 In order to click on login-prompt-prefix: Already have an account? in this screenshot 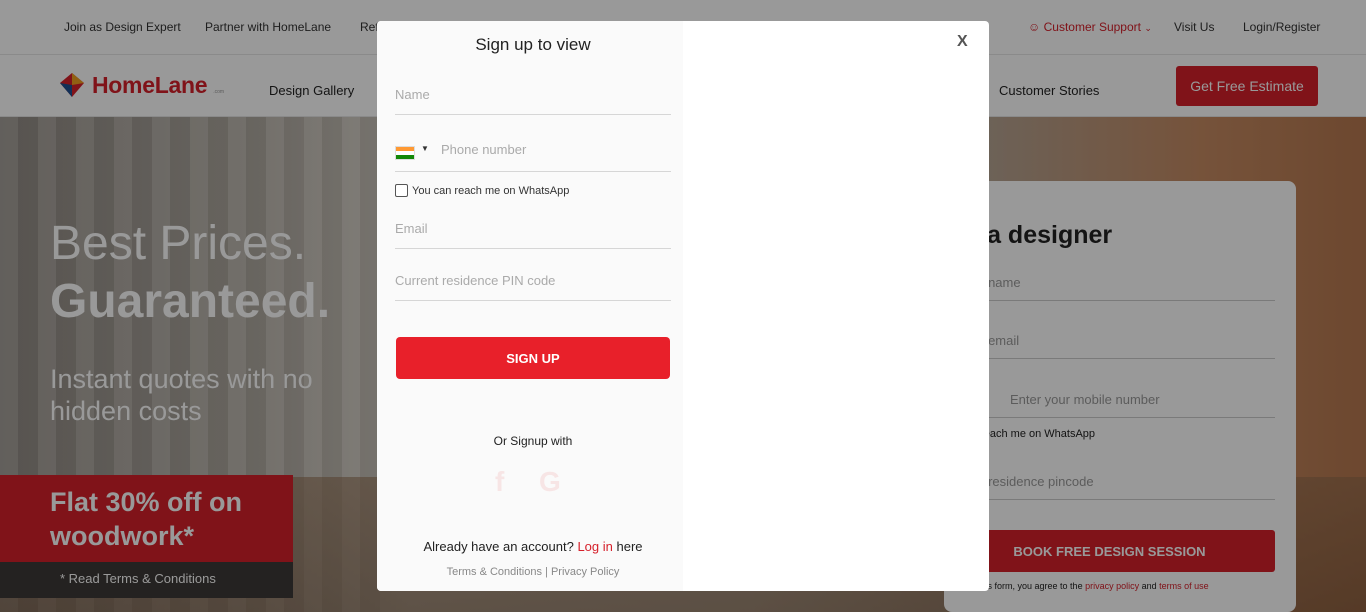, I will do `click(498, 546)`.